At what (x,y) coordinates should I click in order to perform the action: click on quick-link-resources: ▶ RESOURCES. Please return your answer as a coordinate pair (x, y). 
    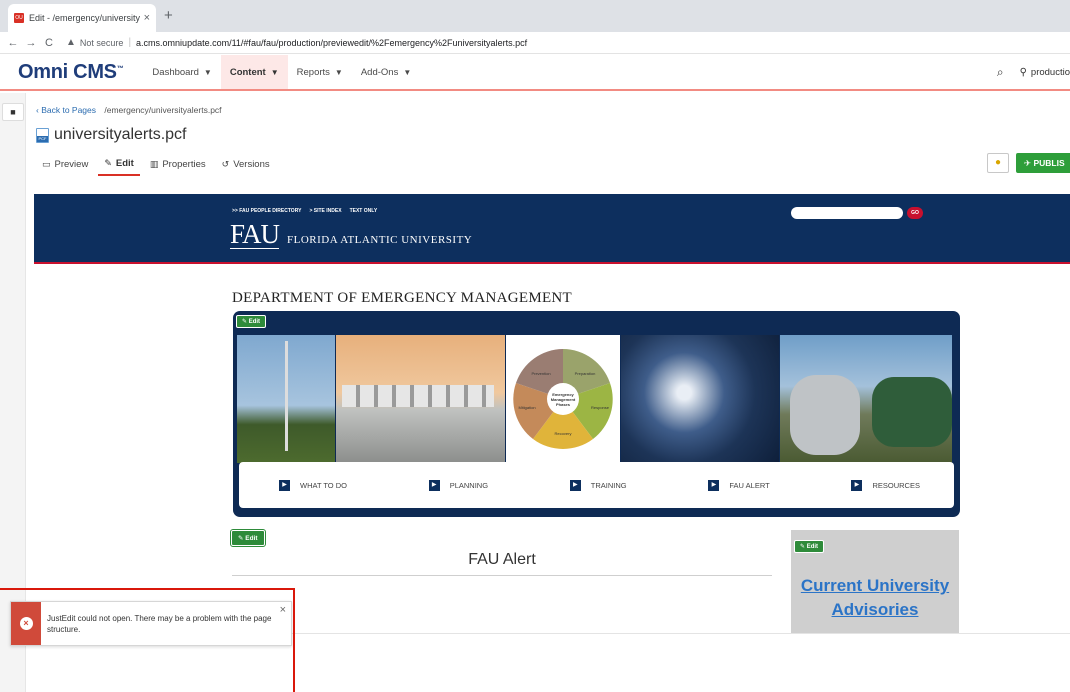
    Looking at the image, I should click on (885, 485).